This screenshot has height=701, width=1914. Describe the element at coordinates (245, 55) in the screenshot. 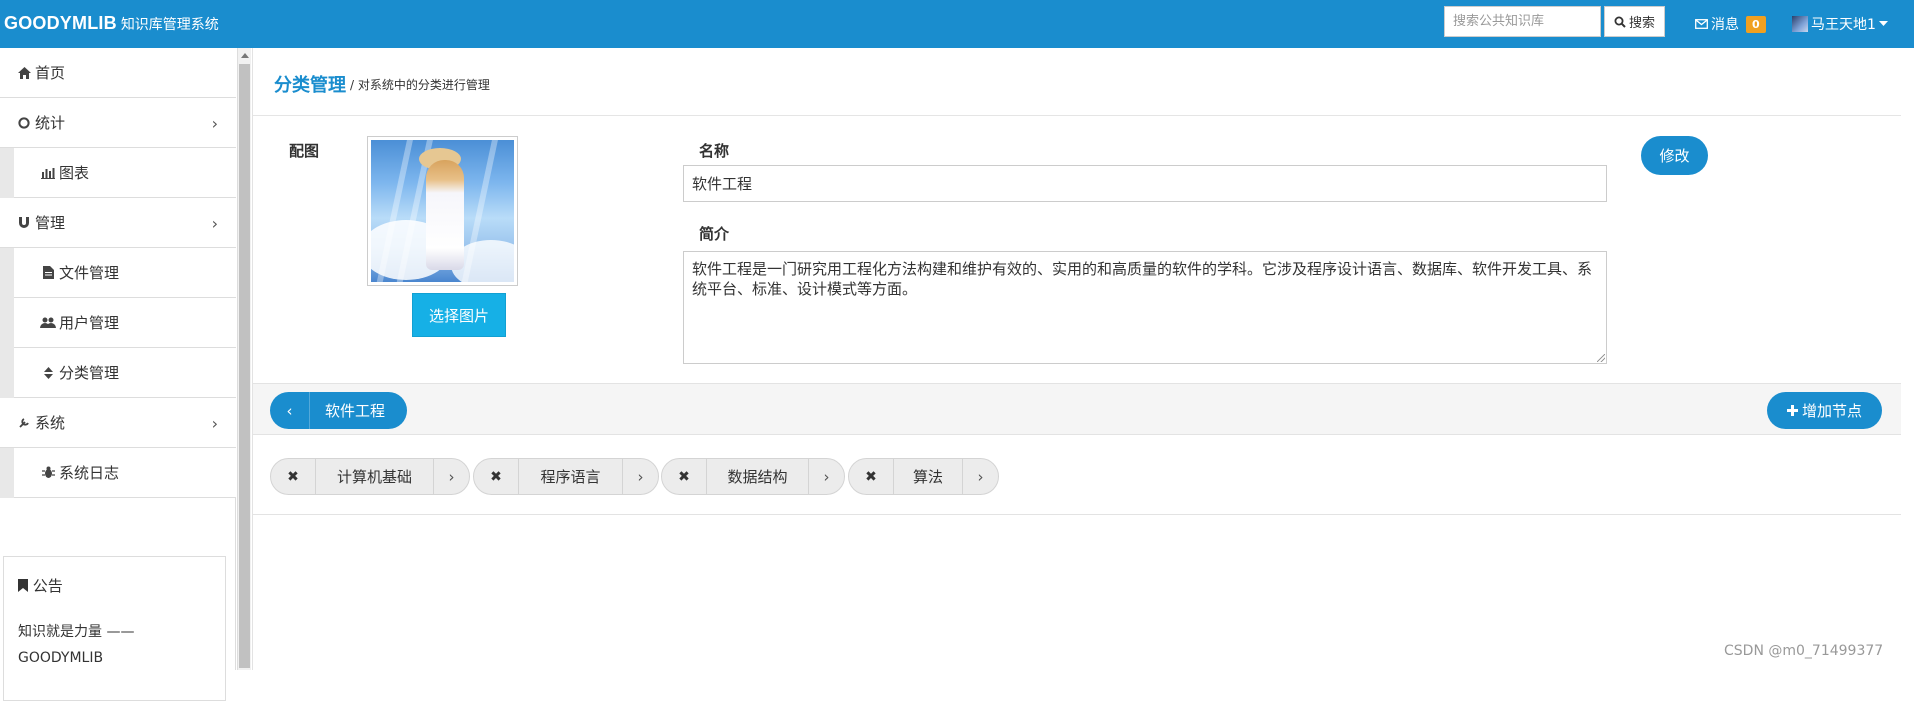

I see `scroll-up-arrow-icon` at that location.